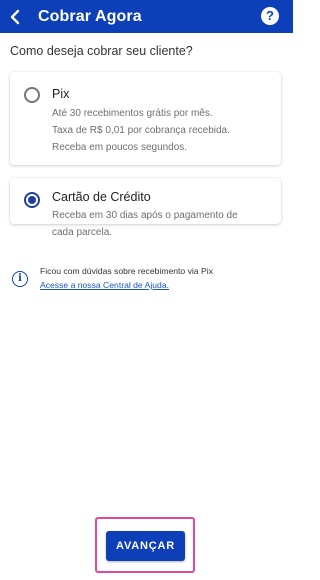 This screenshot has width=320, height=580. Describe the element at coordinates (32, 200) in the screenshot. I see `radio-credit-card` at that location.